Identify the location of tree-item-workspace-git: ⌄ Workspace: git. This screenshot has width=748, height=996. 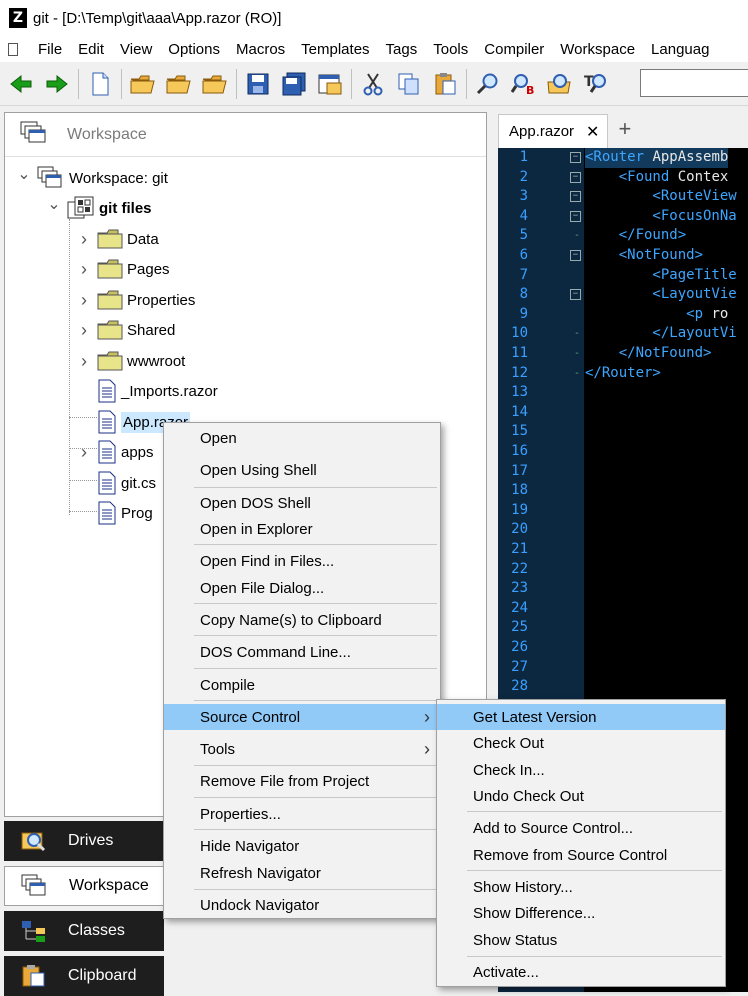
(92, 178).